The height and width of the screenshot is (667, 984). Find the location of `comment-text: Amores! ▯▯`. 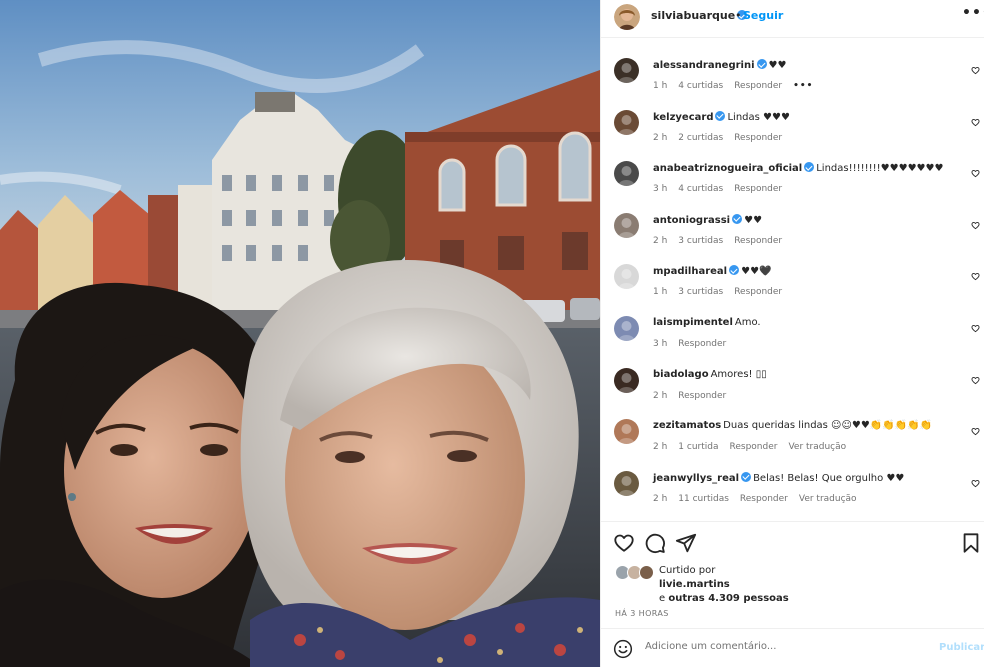

comment-text: Amores! ▯▯ is located at coordinates (738, 374).